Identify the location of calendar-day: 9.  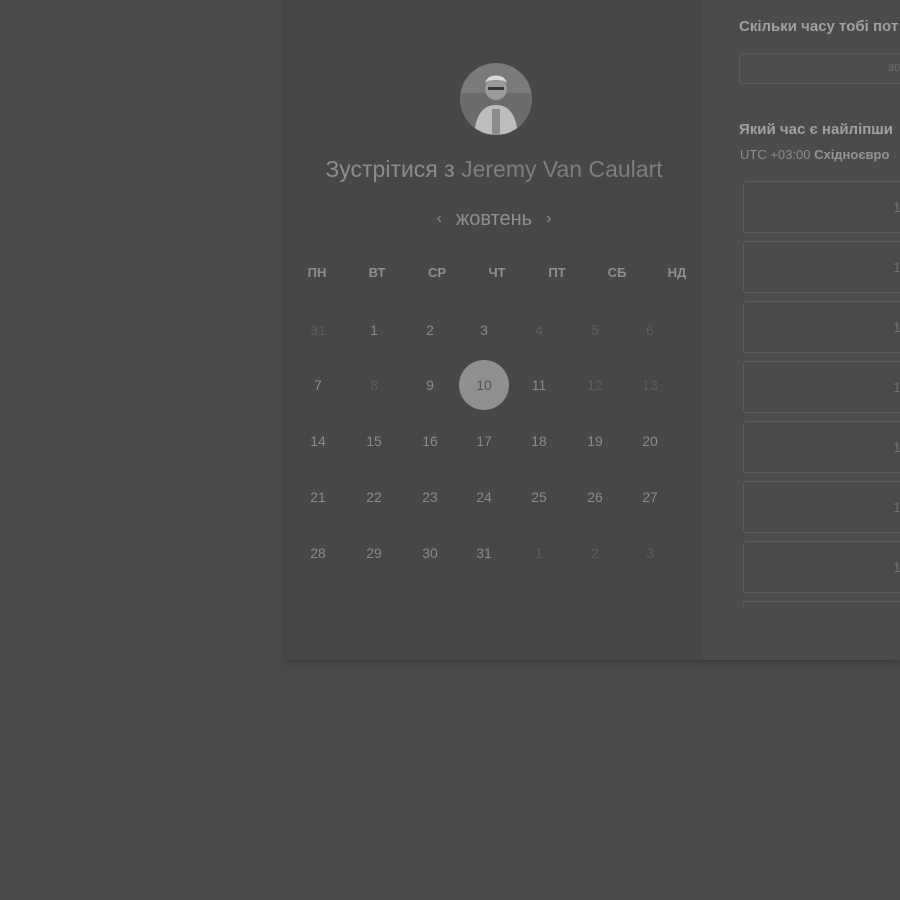
(430, 385).